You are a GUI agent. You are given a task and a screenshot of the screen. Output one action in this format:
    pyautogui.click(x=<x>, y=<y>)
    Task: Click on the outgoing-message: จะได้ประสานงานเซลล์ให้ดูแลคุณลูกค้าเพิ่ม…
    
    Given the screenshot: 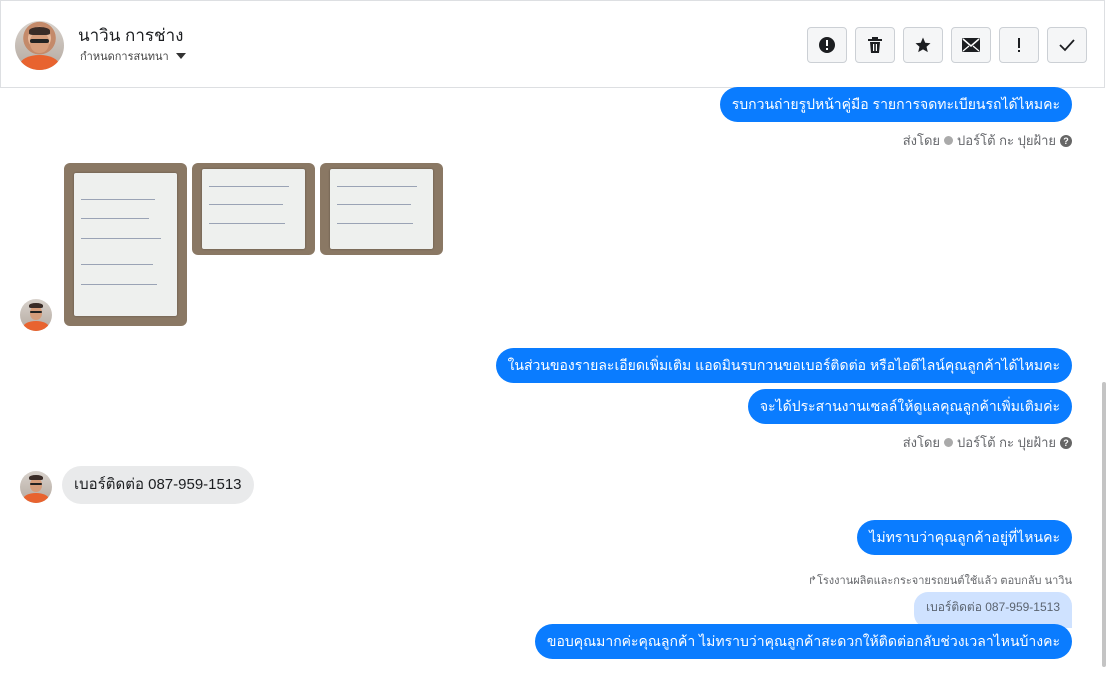 What is the action you would take?
    pyautogui.click(x=909, y=406)
    